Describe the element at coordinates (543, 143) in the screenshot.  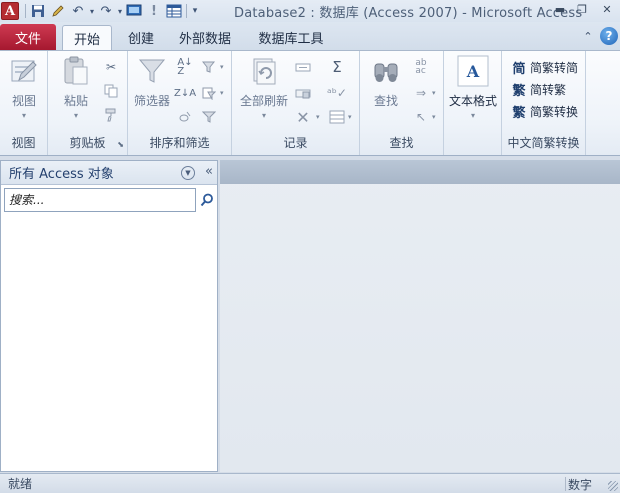
I see `group-label-chinese-conversion: 中文简繁转换` at that location.